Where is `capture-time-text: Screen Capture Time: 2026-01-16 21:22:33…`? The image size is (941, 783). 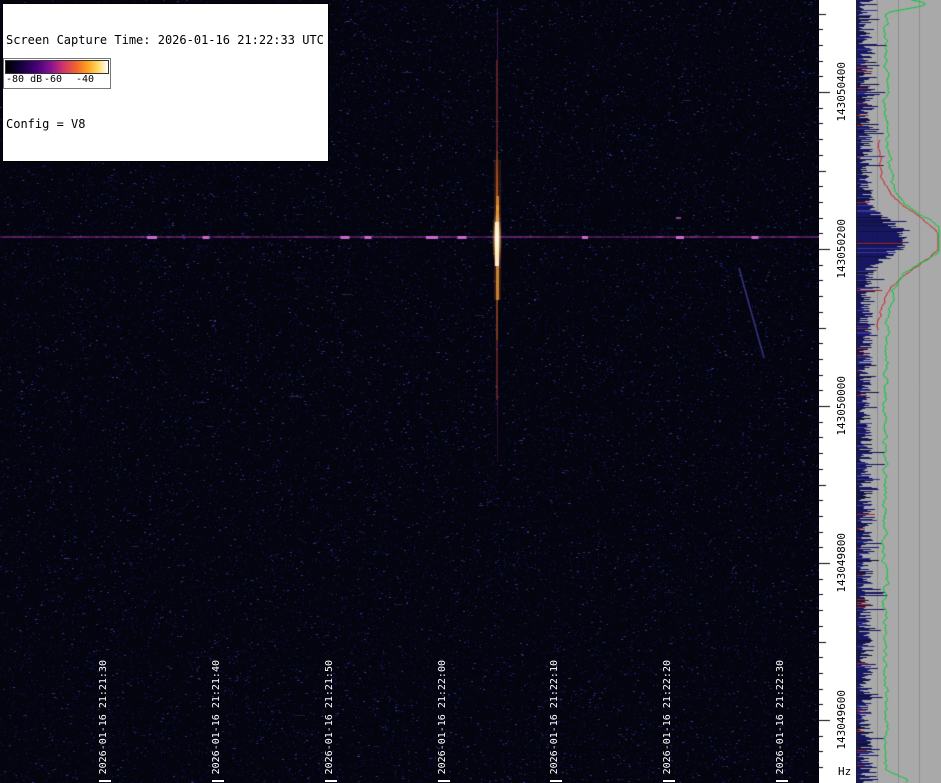 capture-time-text: Screen Capture Time: 2026-01-16 21:22:33… is located at coordinates (165, 40).